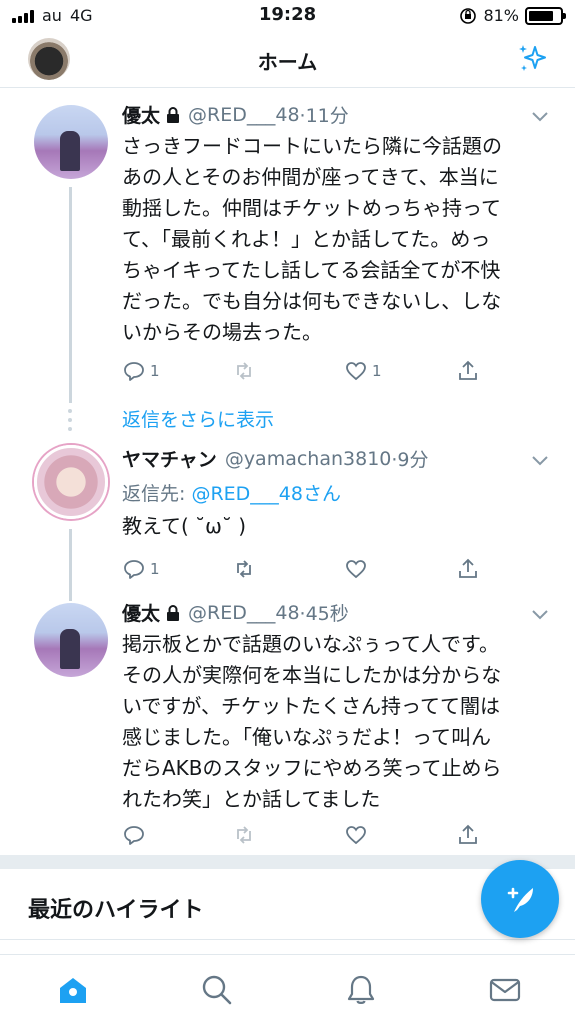  I want to click on like-count: 1, so click(377, 371).